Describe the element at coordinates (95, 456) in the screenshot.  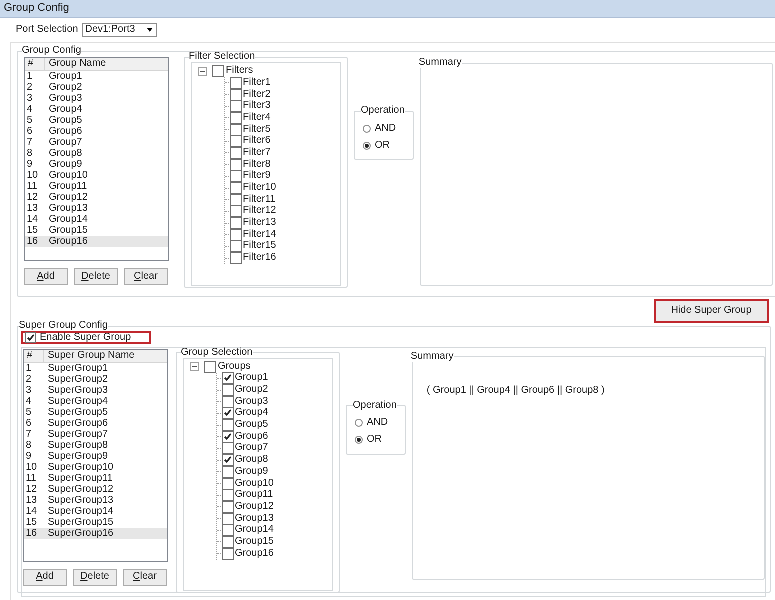
I see `list-row: 9 SuperGroup9` at that location.